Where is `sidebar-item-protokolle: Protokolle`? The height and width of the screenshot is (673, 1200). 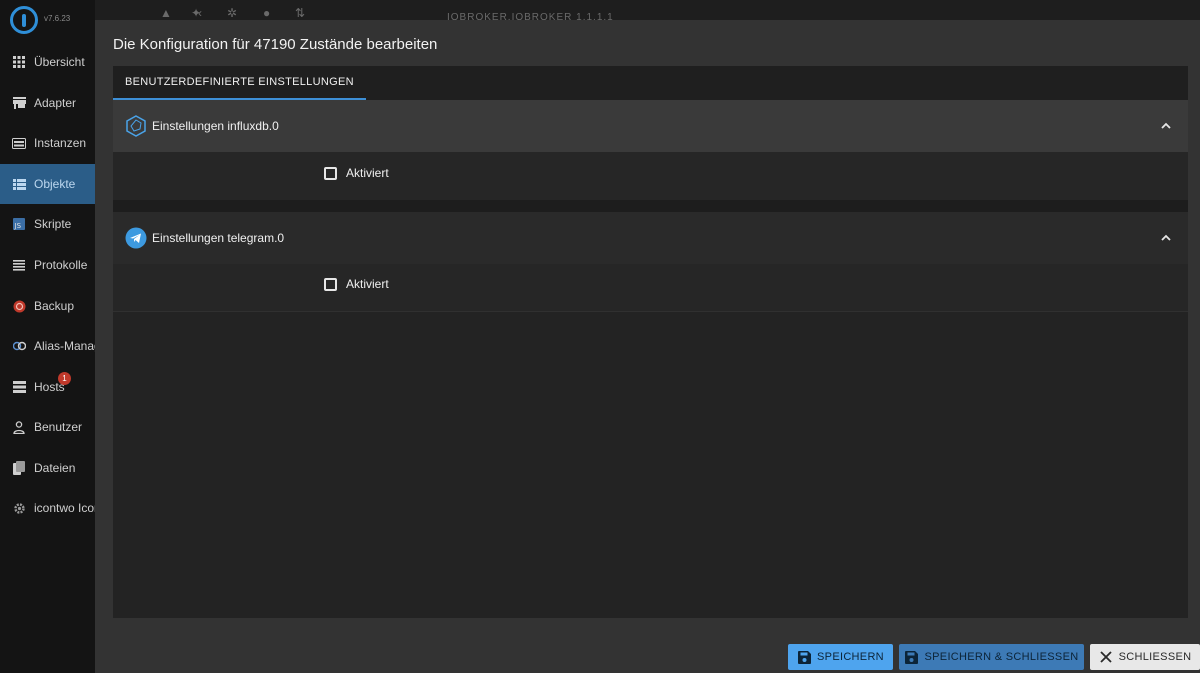
sidebar-item-protokolle: Protokolle is located at coordinates (47, 265).